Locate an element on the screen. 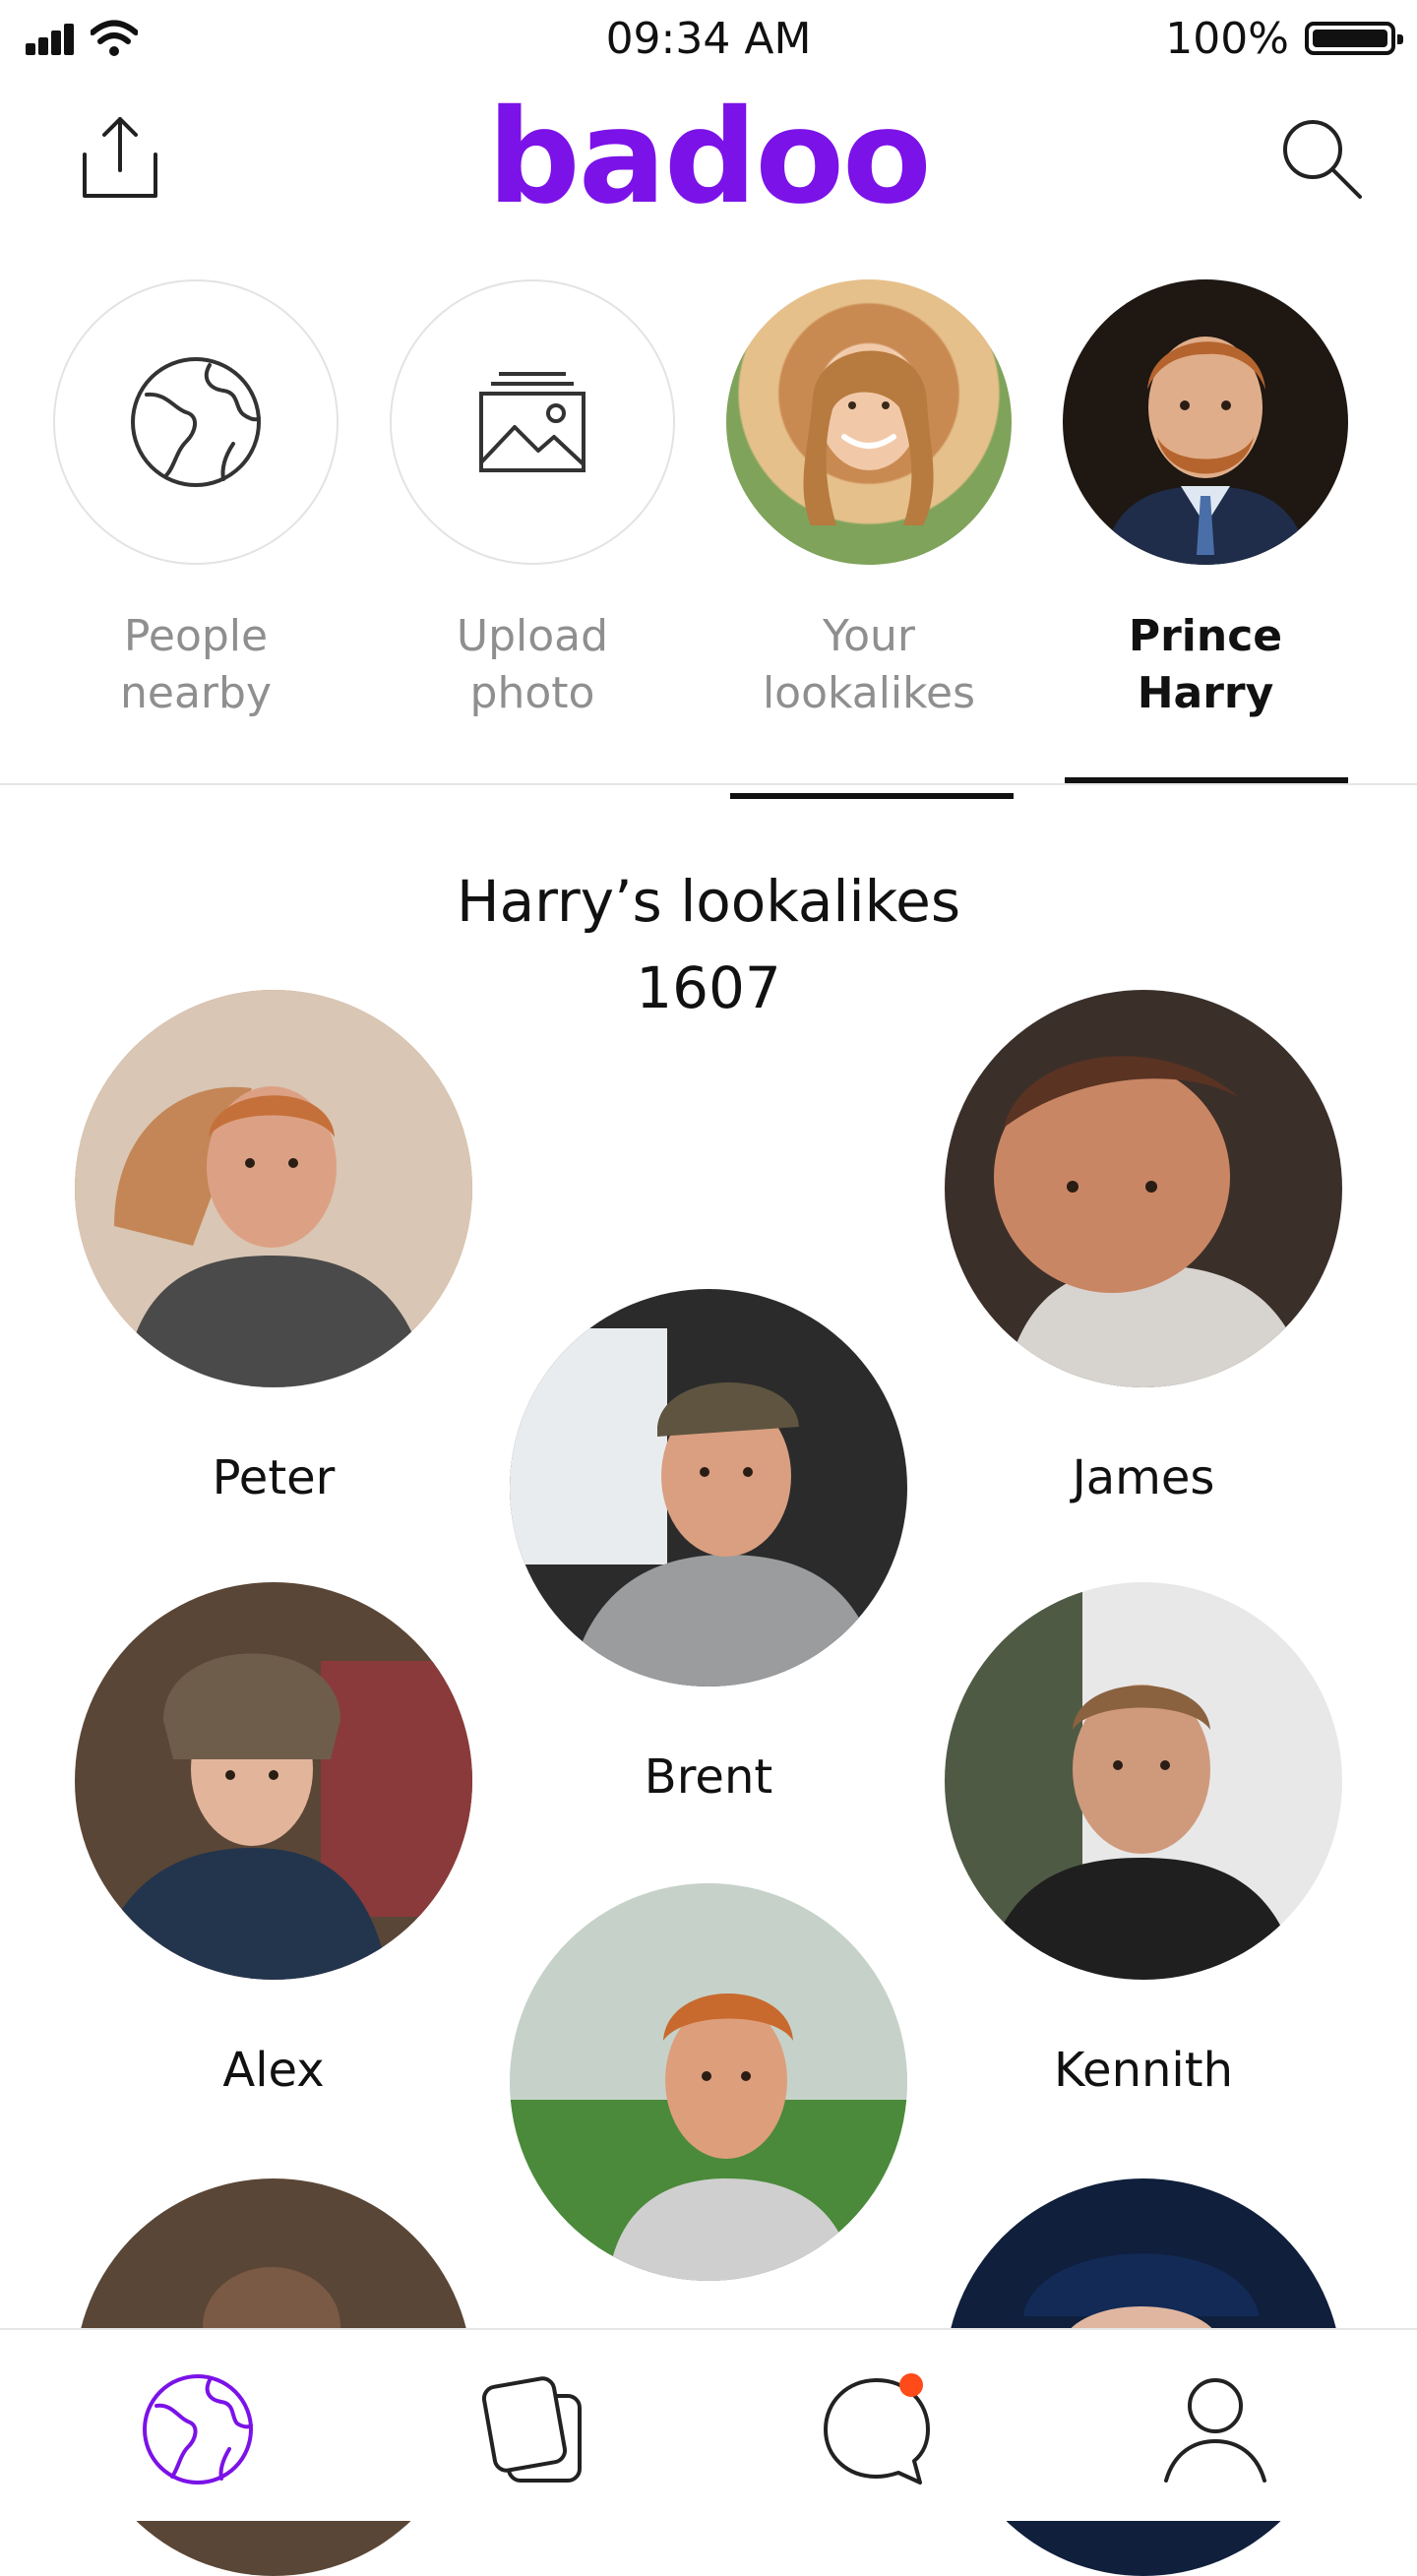  person-card-brent: Brent is located at coordinates (708, 1547).